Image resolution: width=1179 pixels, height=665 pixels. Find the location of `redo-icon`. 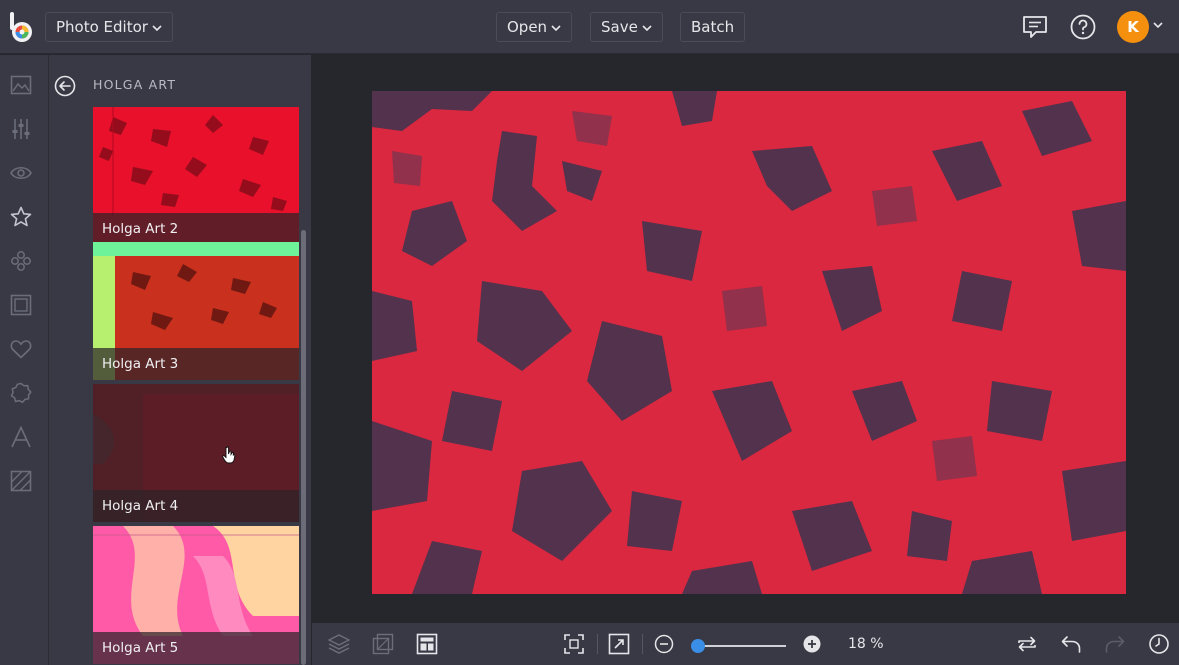

redo-icon is located at coordinates (1115, 644).